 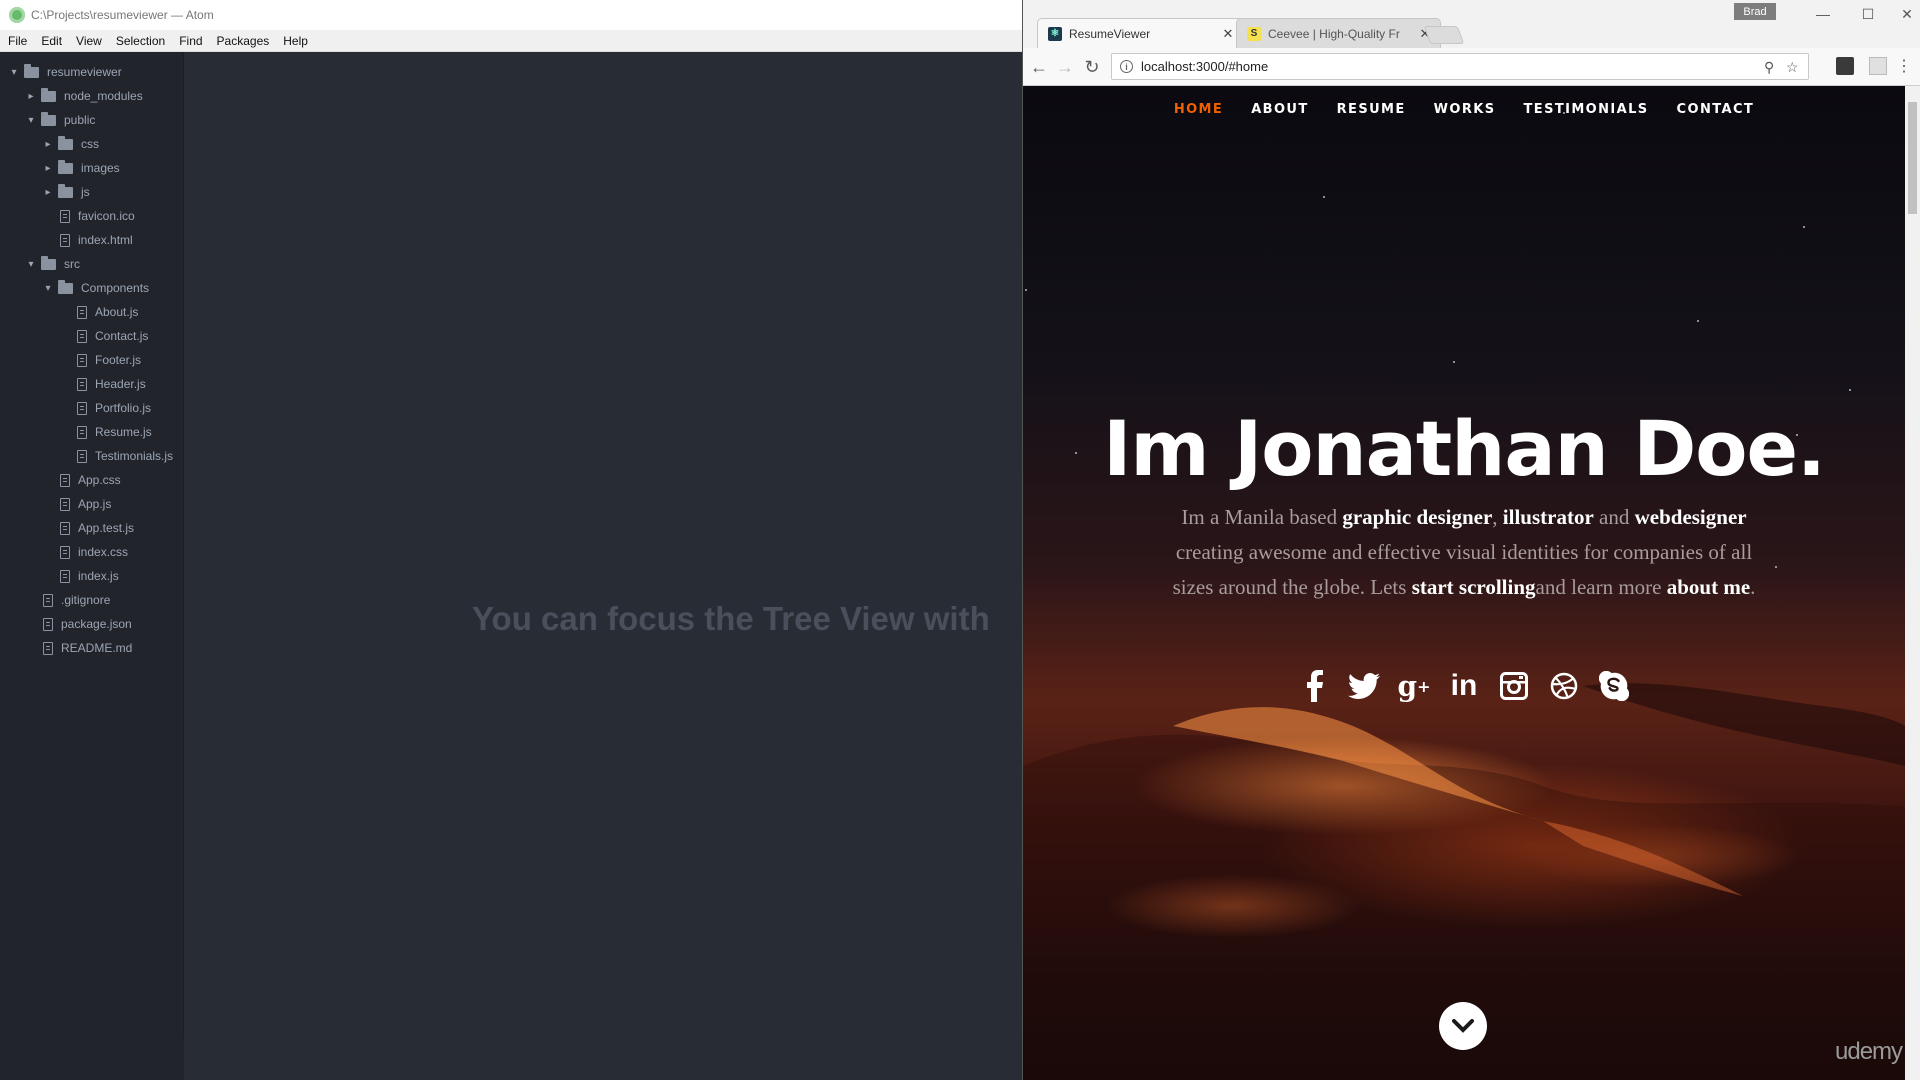 What do you see at coordinates (1753, 587) in the screenshot?
I see `hero-text-part: .` at bounding box center [1753, 587].